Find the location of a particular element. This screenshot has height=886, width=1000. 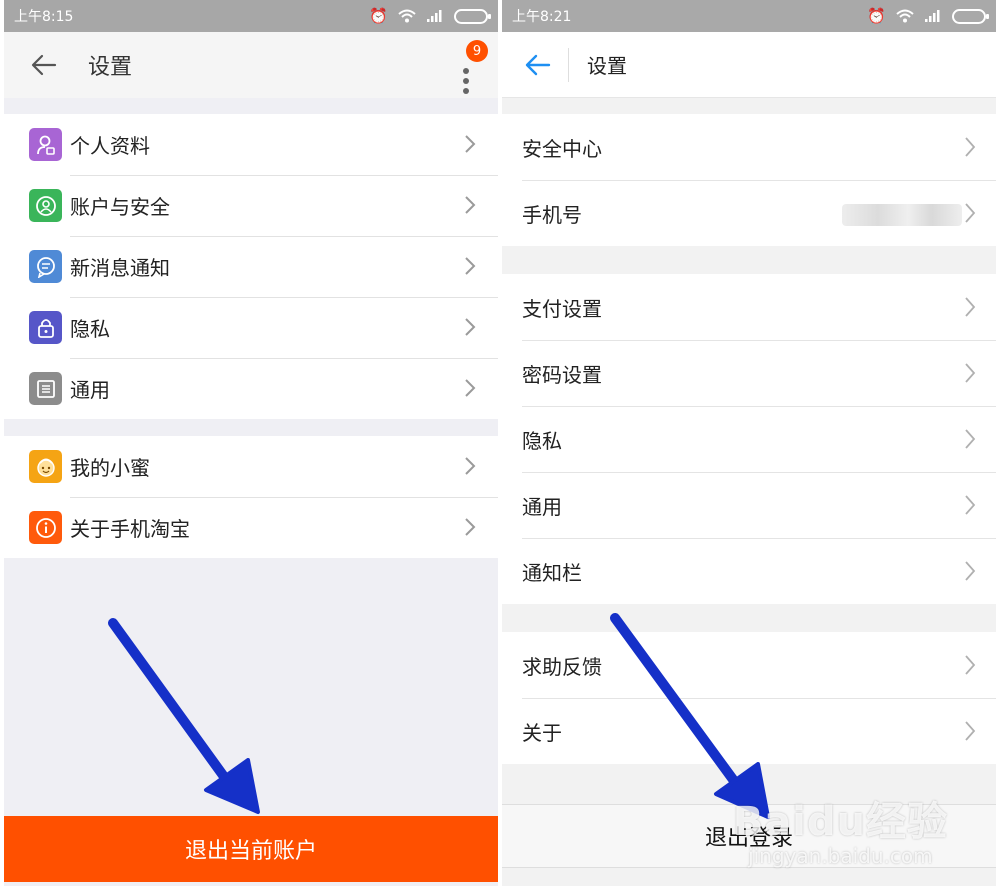

more-dots-icon is located at coordinates (466, 71).